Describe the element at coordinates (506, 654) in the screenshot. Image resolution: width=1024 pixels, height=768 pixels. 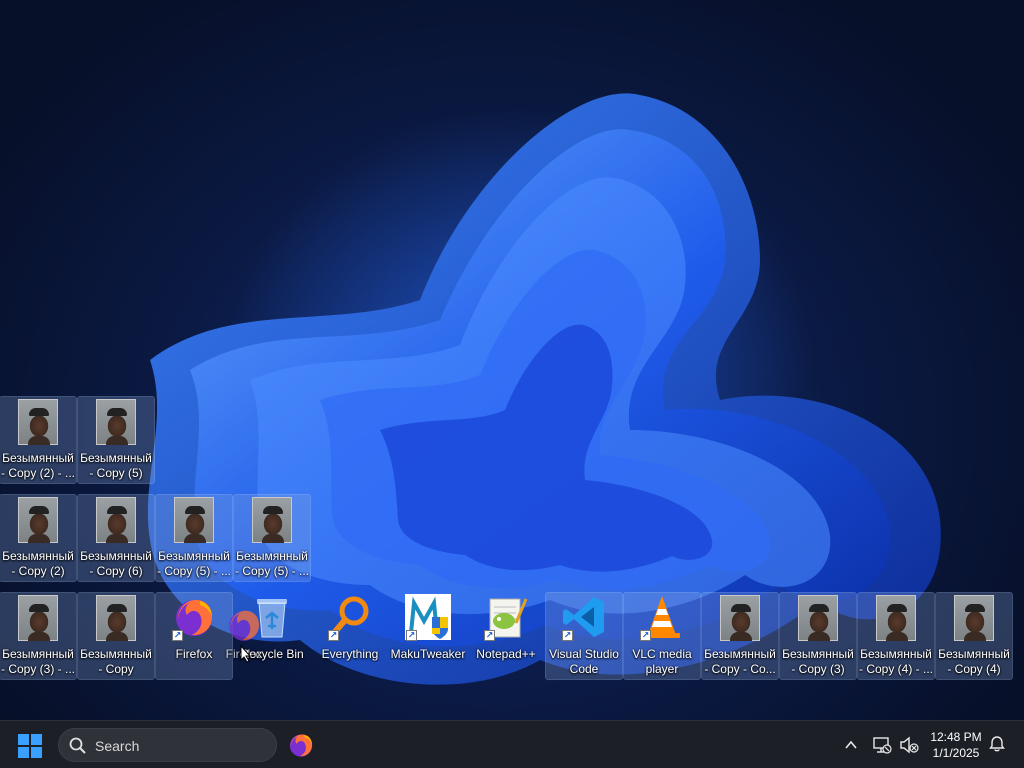
I see `desktop-icon-label: Notepad++` at that location.